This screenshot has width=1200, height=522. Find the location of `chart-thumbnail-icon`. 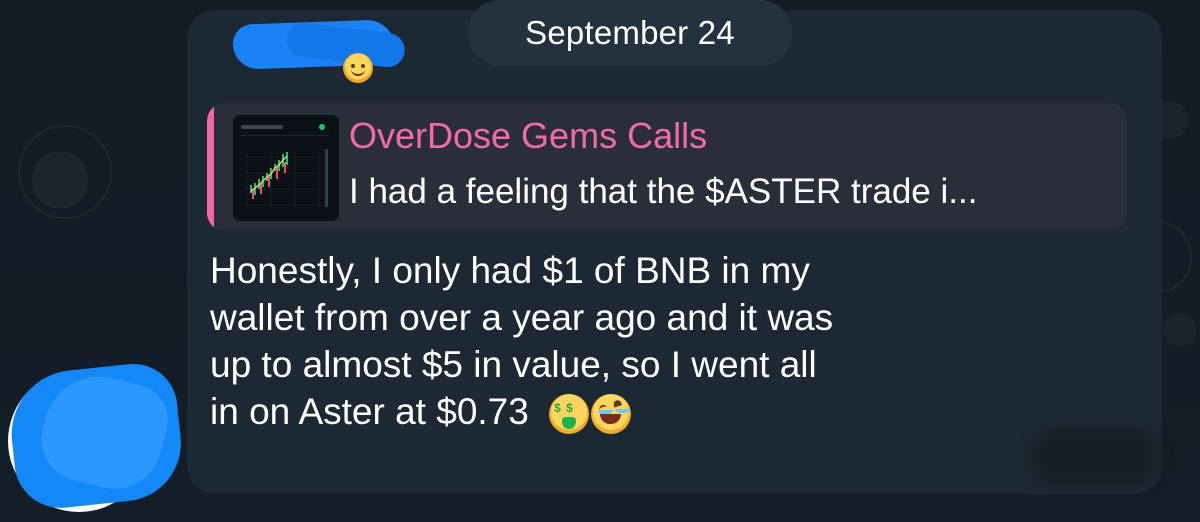

chart-thumbnail-icon is located at coordinates (286, 178).